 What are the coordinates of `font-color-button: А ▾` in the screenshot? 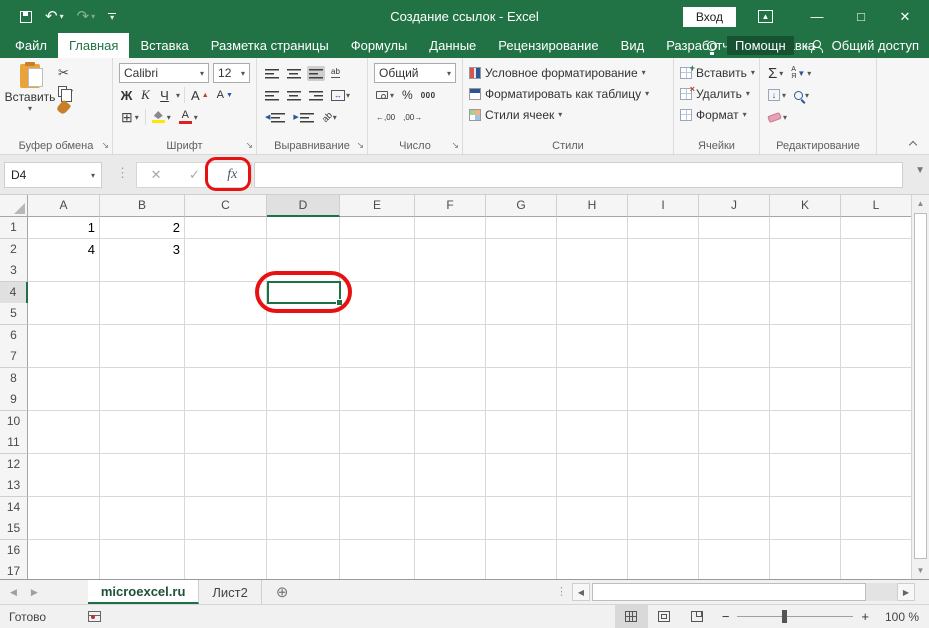 It's located at (188, 117).